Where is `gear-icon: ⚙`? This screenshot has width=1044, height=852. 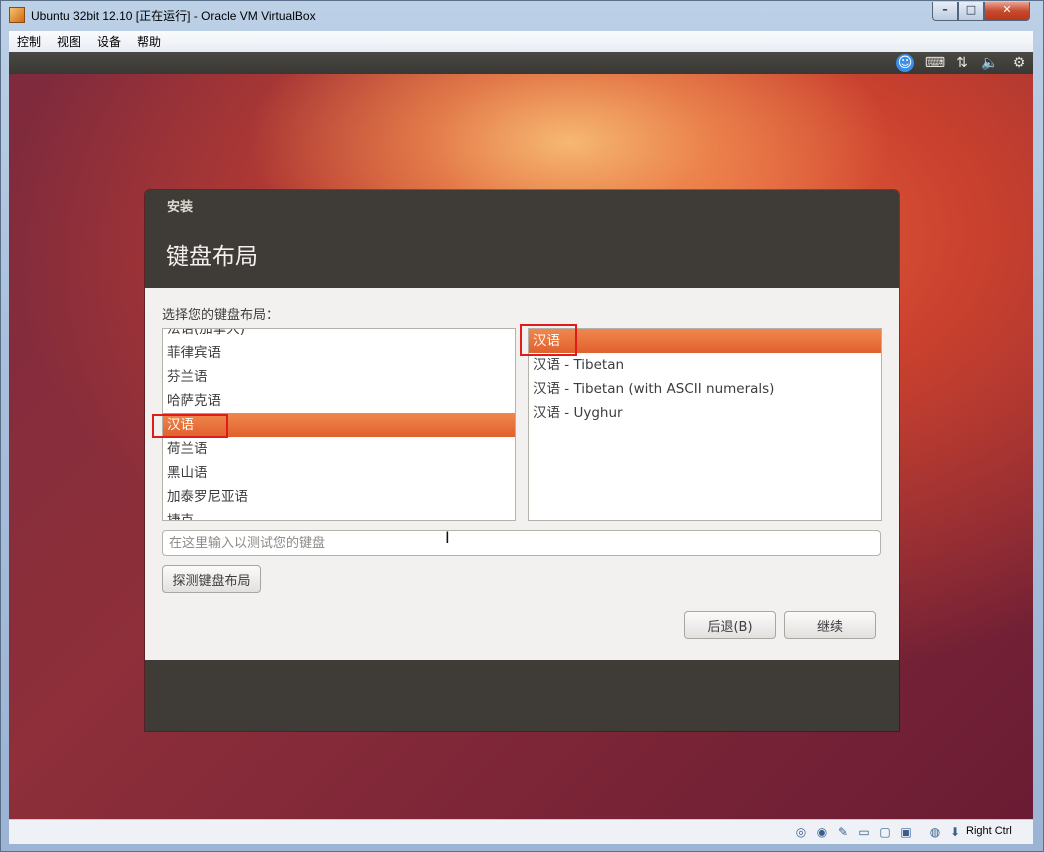 gear-icon: ⚙ is located at coordinates (1019, 63).